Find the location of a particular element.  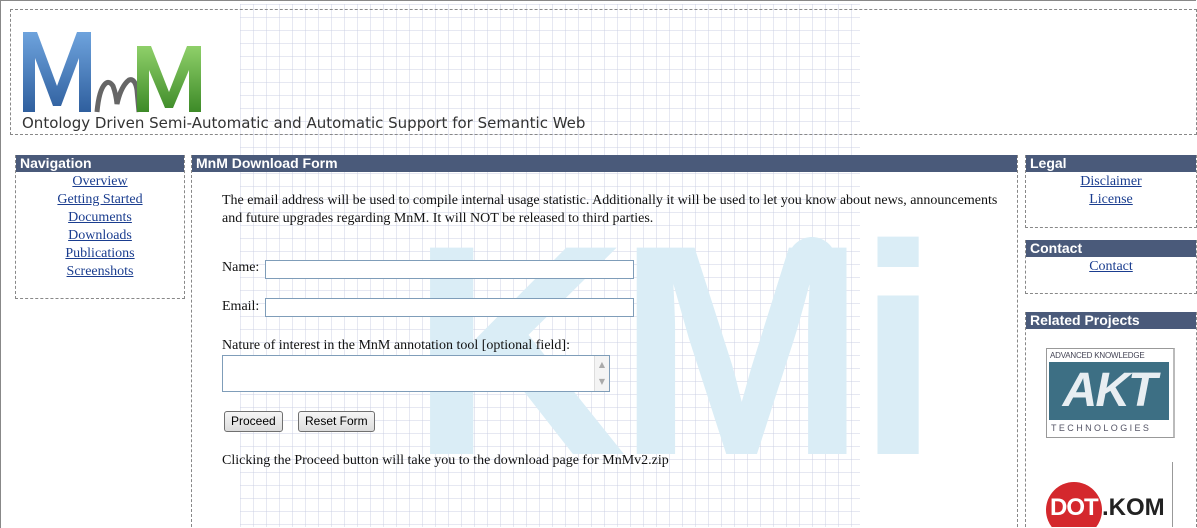

nav-link-overview: Overview is located at coordinates (99, 181).